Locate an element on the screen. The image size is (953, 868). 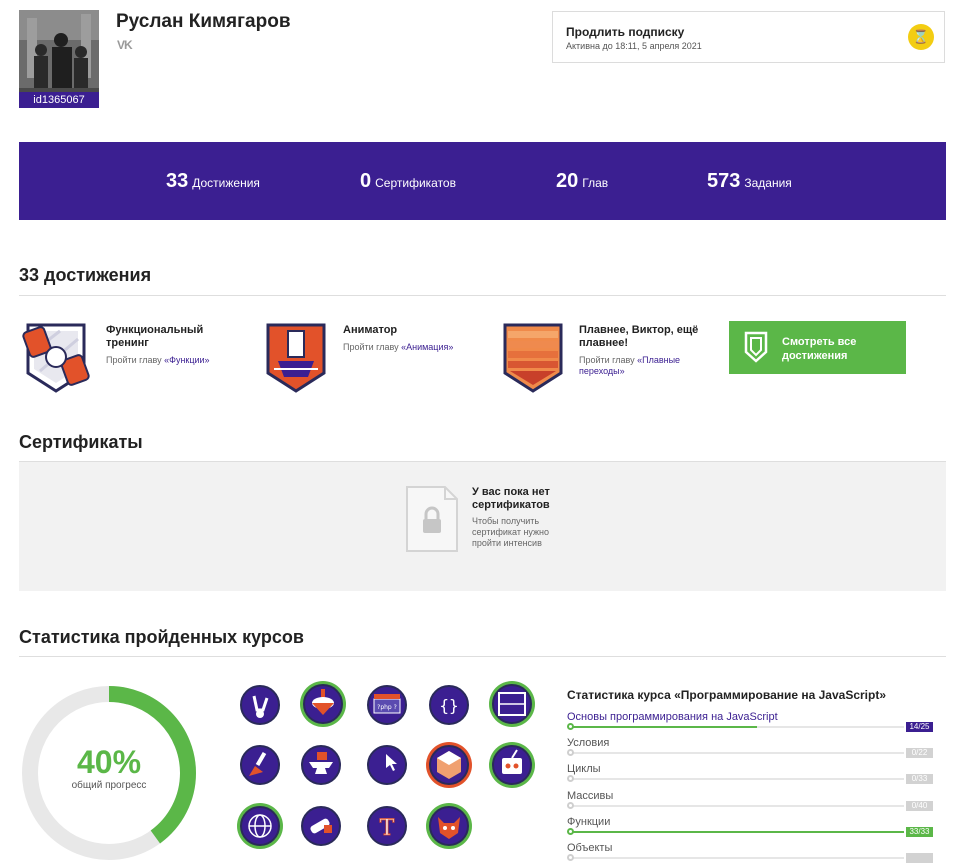
course-topic-name: Основы программирования на JavaScript is located at coordinates (672, 717).